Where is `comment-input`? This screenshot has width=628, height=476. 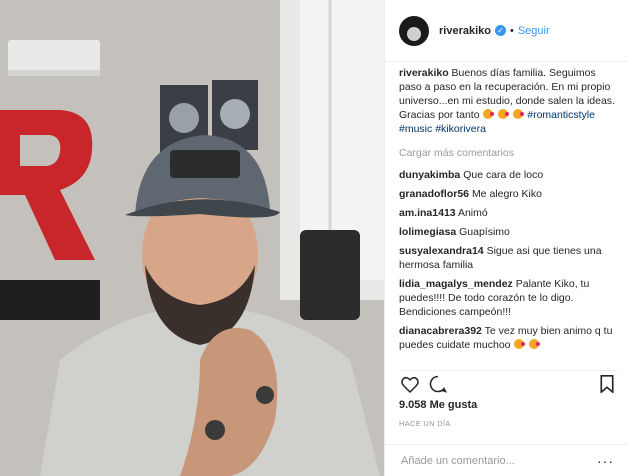
comment-input is located at coordinates (498, 460).